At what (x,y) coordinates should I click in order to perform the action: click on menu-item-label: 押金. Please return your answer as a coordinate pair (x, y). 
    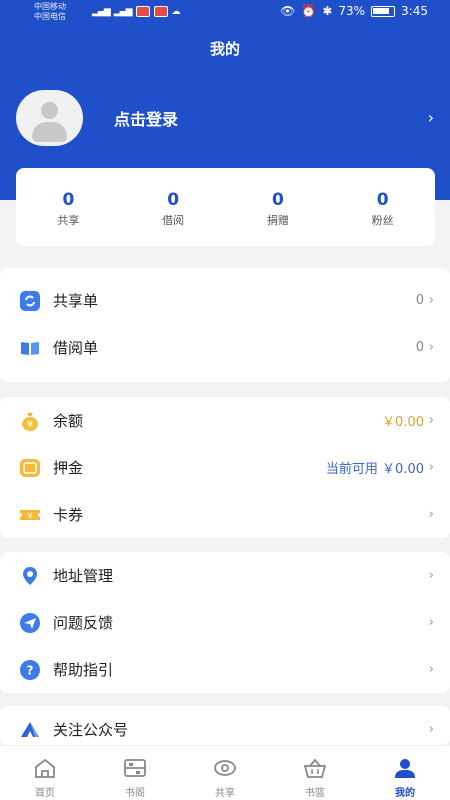
    Looking at the image, I should click on (68, 468).